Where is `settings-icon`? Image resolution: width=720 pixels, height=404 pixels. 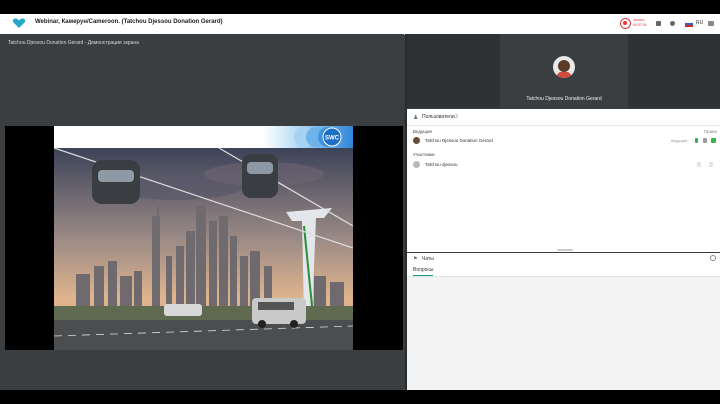
settings-icon is located at coordinates (672, 23).